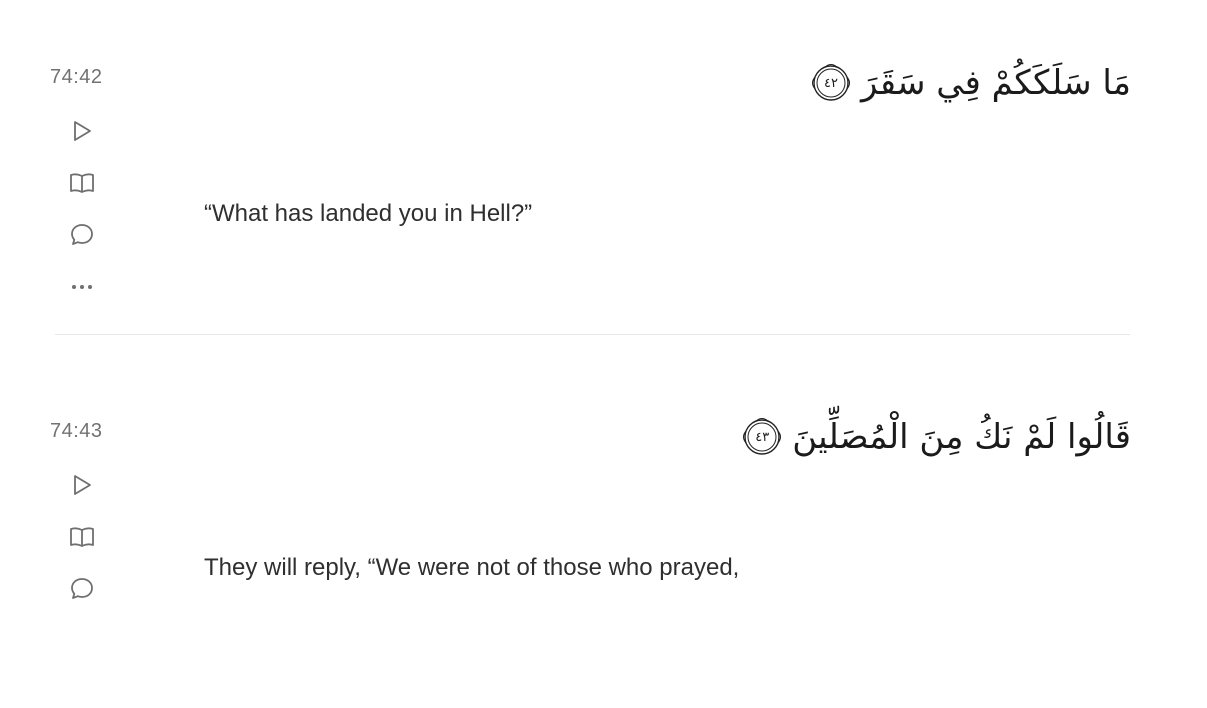 The height and width of the screenshot is (708, 1207). Describe the element at coordinates (76, 431) in the screenshot. I see `verse-key-link: 74:43` at that location.